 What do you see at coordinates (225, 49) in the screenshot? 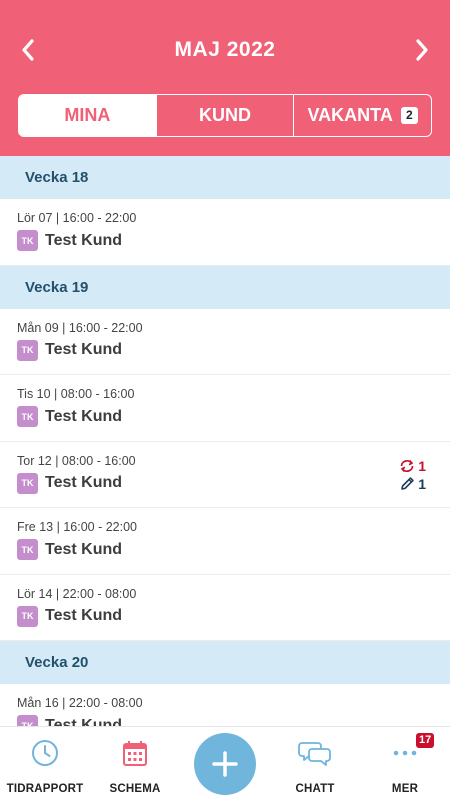
I see `month-title: MAJ 2022` at bounding box center [225, 49].